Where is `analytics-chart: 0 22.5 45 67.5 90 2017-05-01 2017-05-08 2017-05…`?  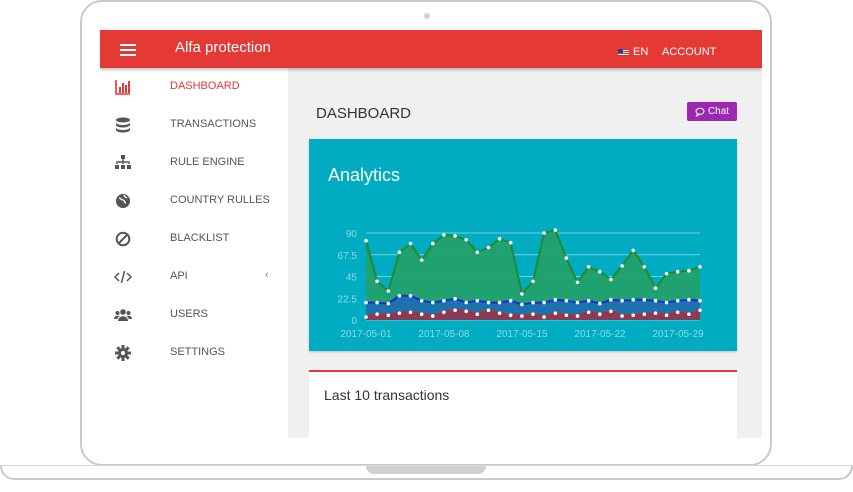 analytics-chart: 0 22.5 45 67.5 90 2017-05-01 2017-05-08 2017-05… is located at coordinates (521, 284).